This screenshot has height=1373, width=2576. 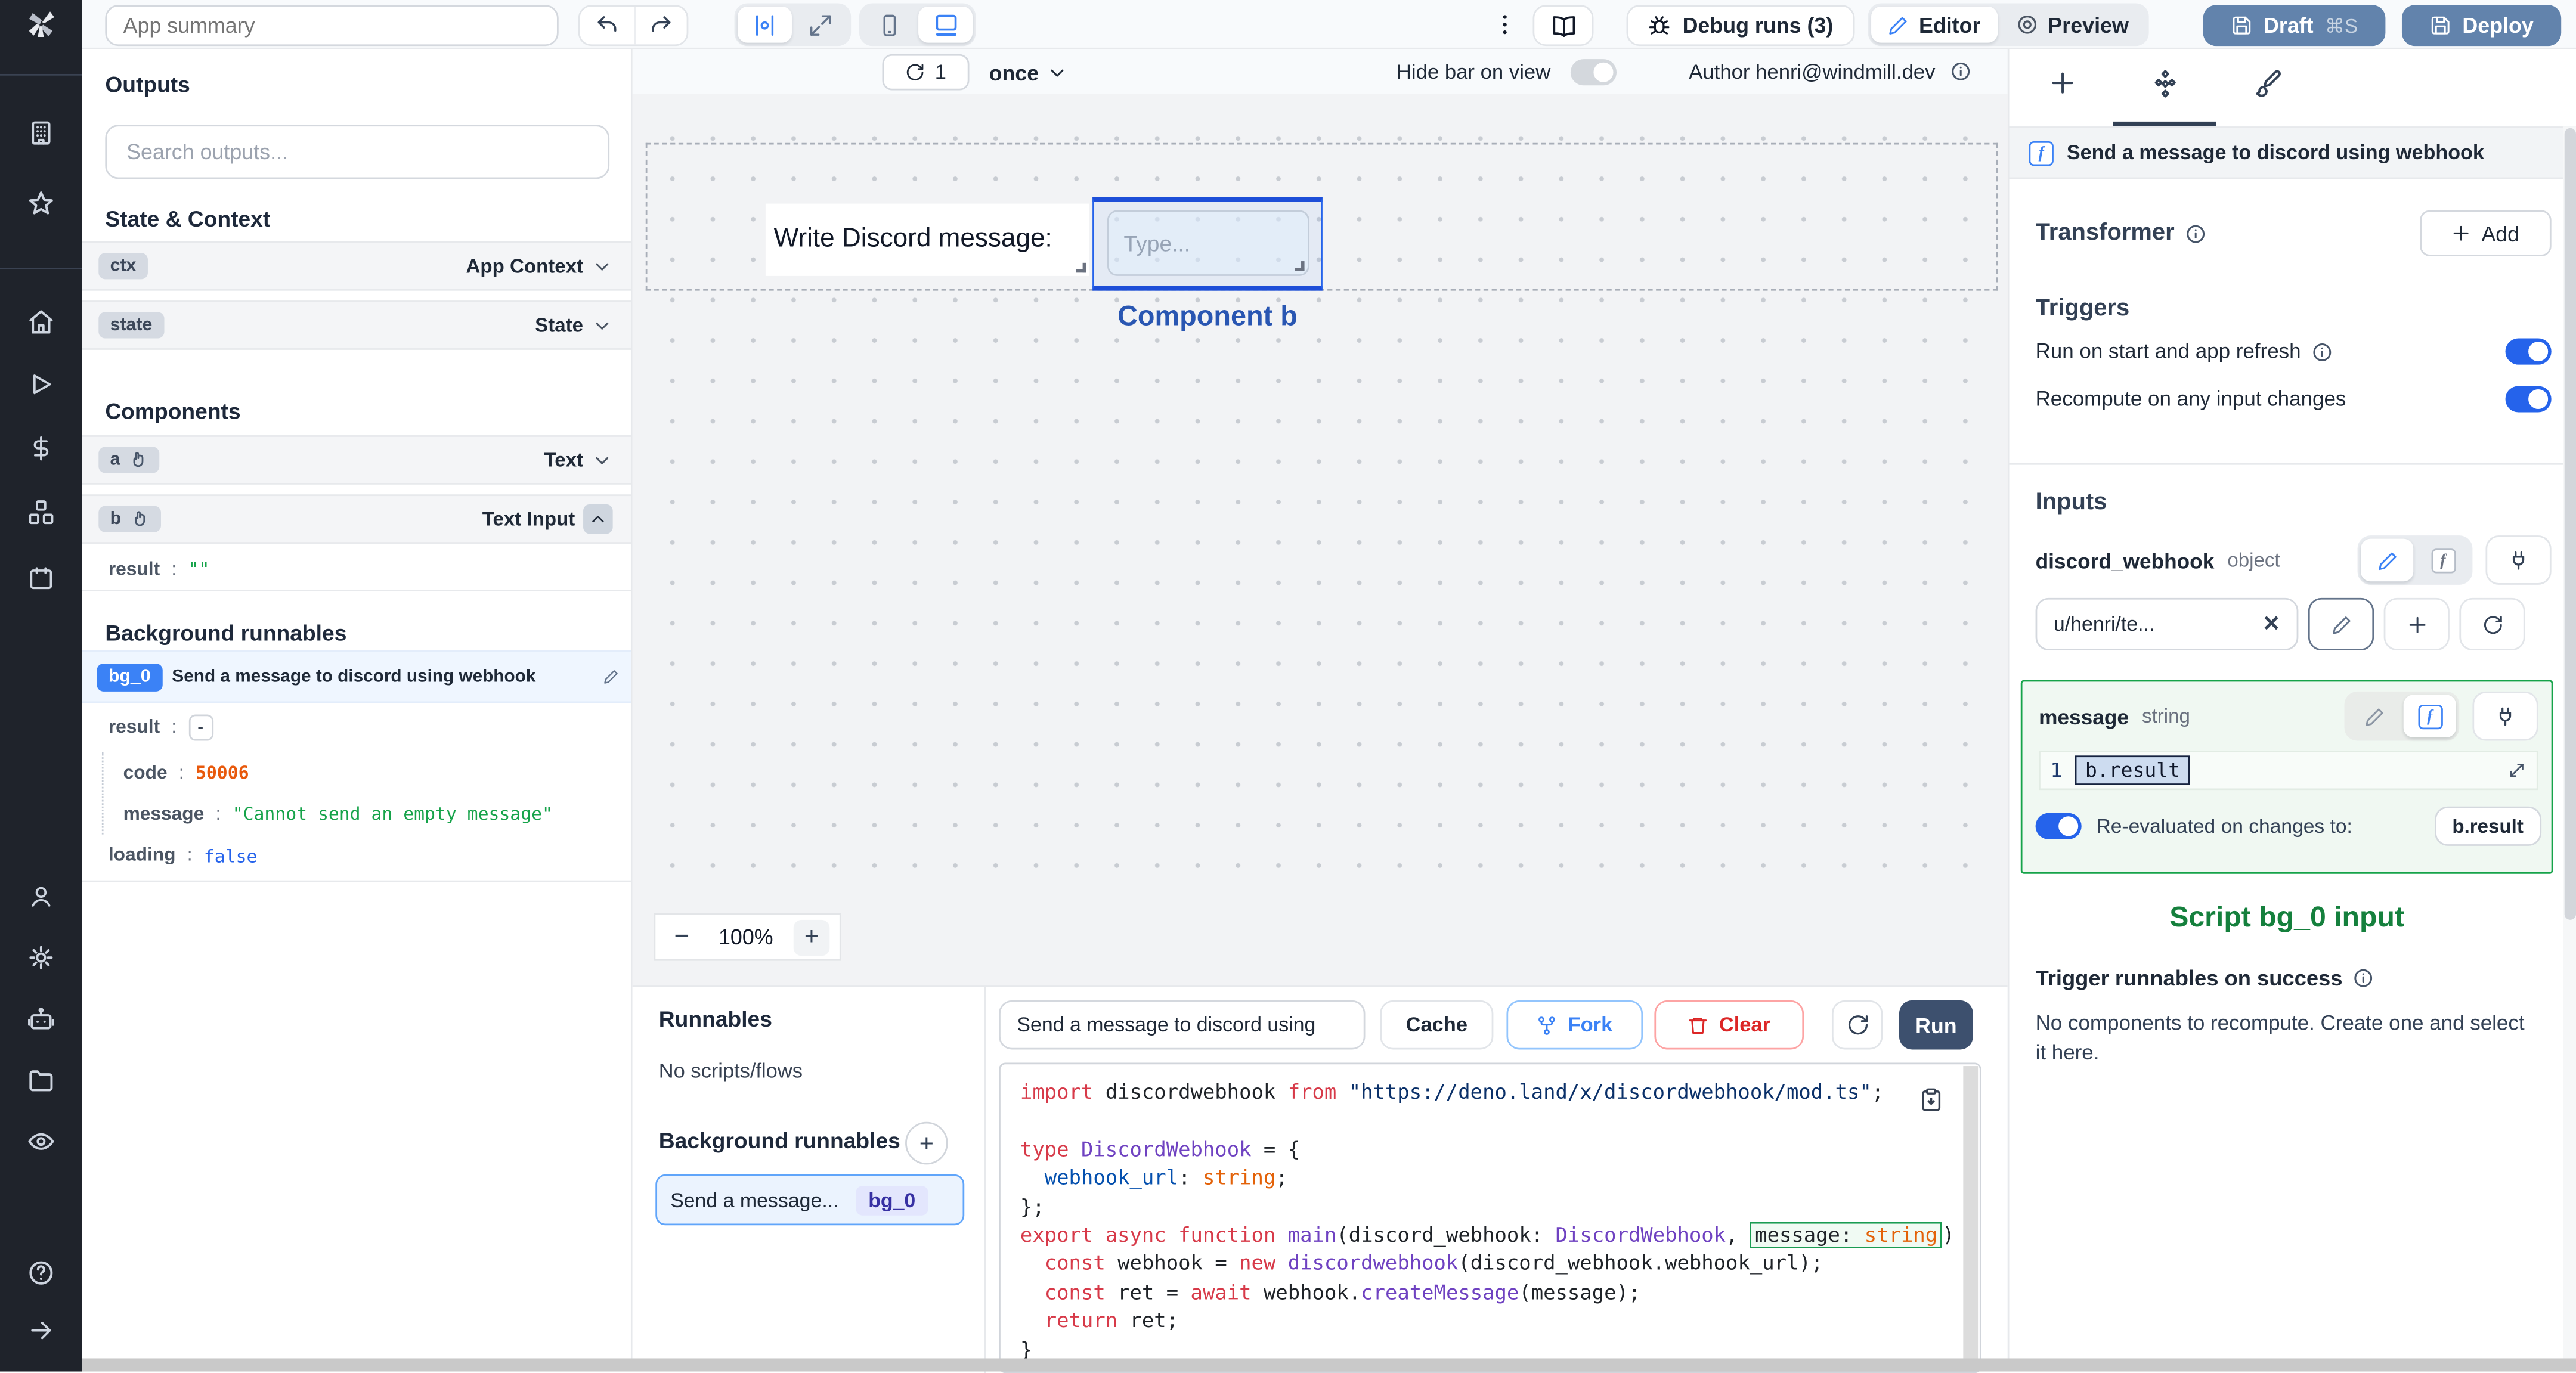 I want to click on run-button: Run, so click(x=1936, y=1025).